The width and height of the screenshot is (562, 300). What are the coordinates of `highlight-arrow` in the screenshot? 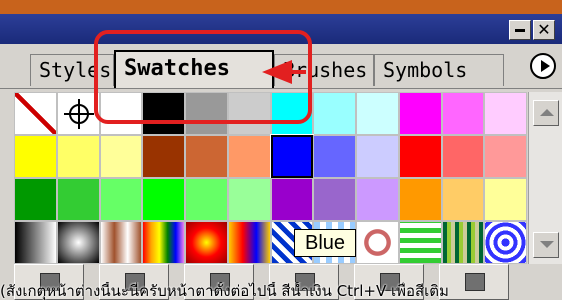 It's located at (284, 72).